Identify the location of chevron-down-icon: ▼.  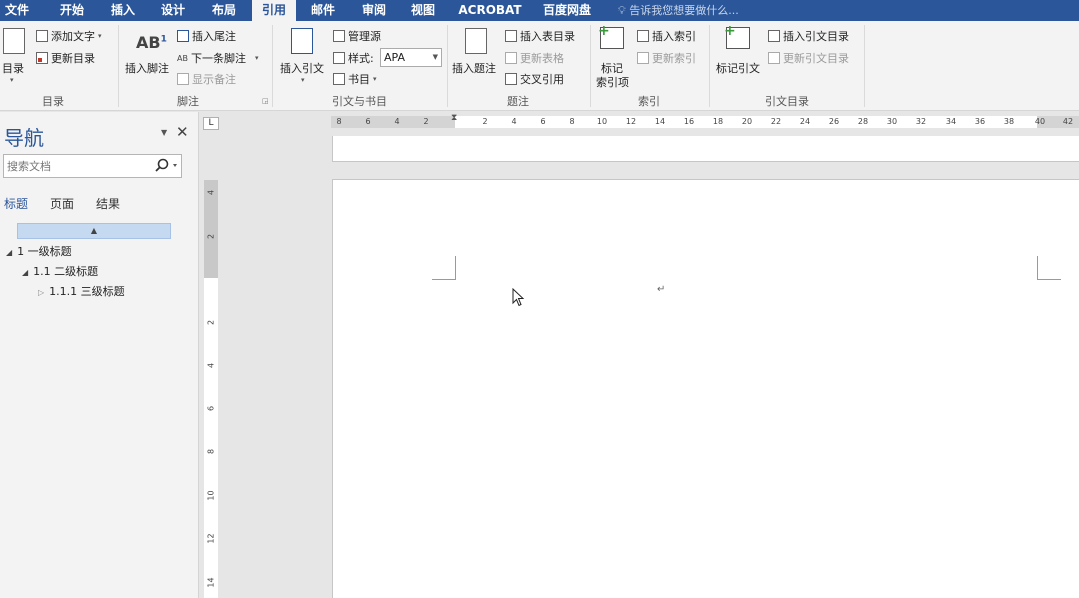
(435, 57).